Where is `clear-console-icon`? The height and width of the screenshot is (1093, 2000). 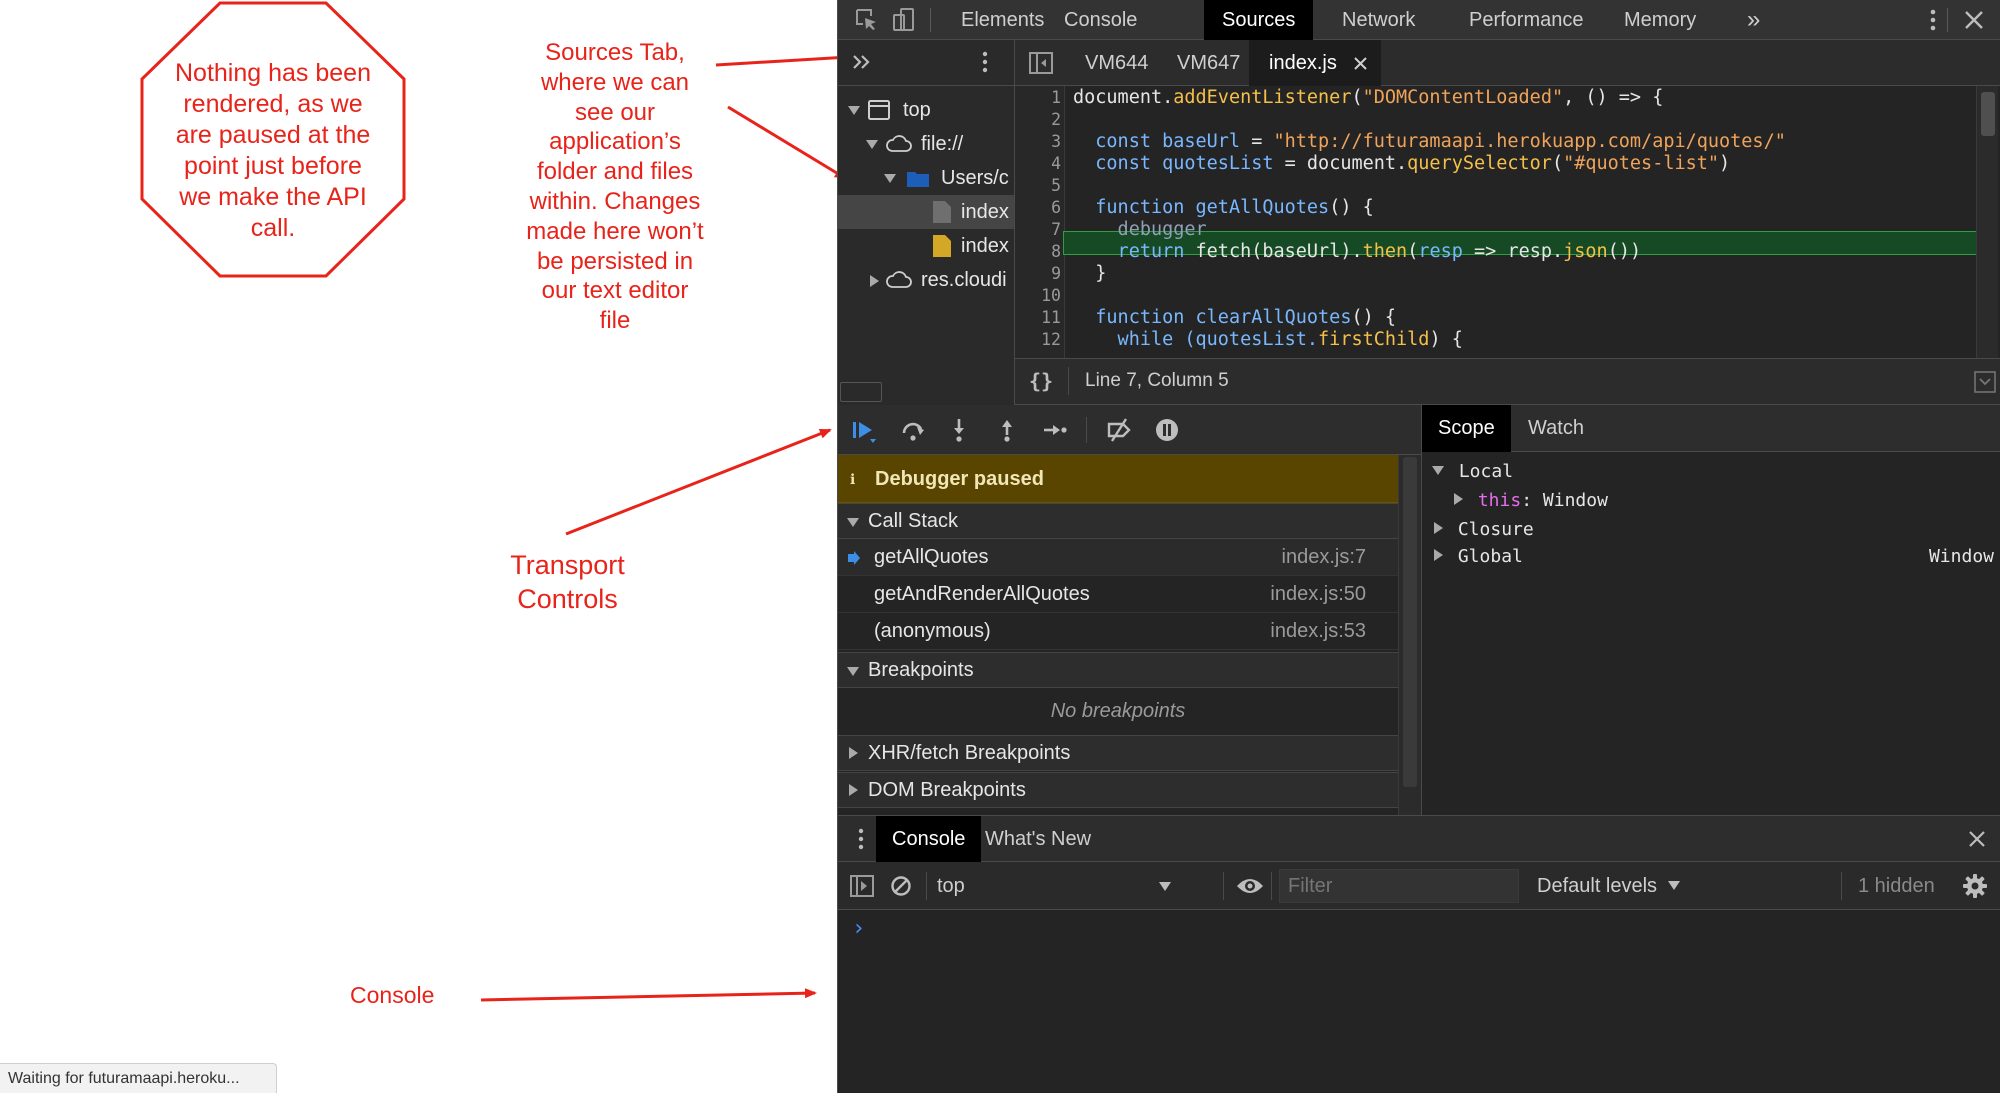 clear-console-icon is located at coordinates (901, 886).